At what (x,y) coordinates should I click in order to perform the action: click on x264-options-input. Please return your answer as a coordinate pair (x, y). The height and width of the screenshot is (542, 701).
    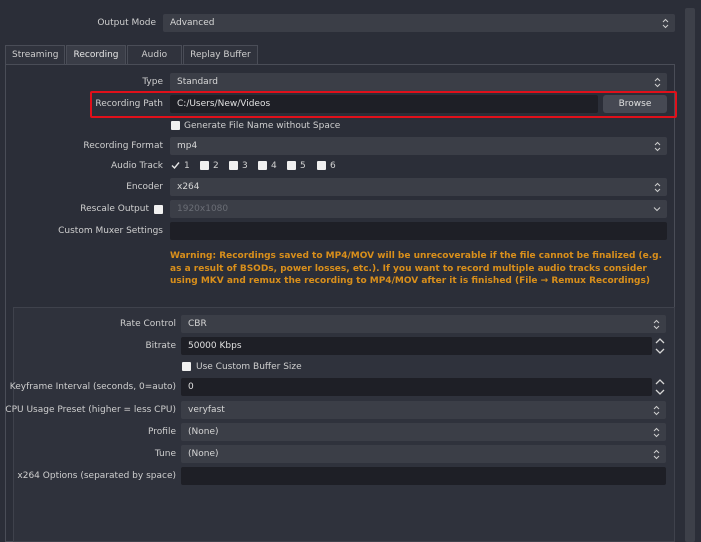
    Looking at the image, I should click on (423, 476).